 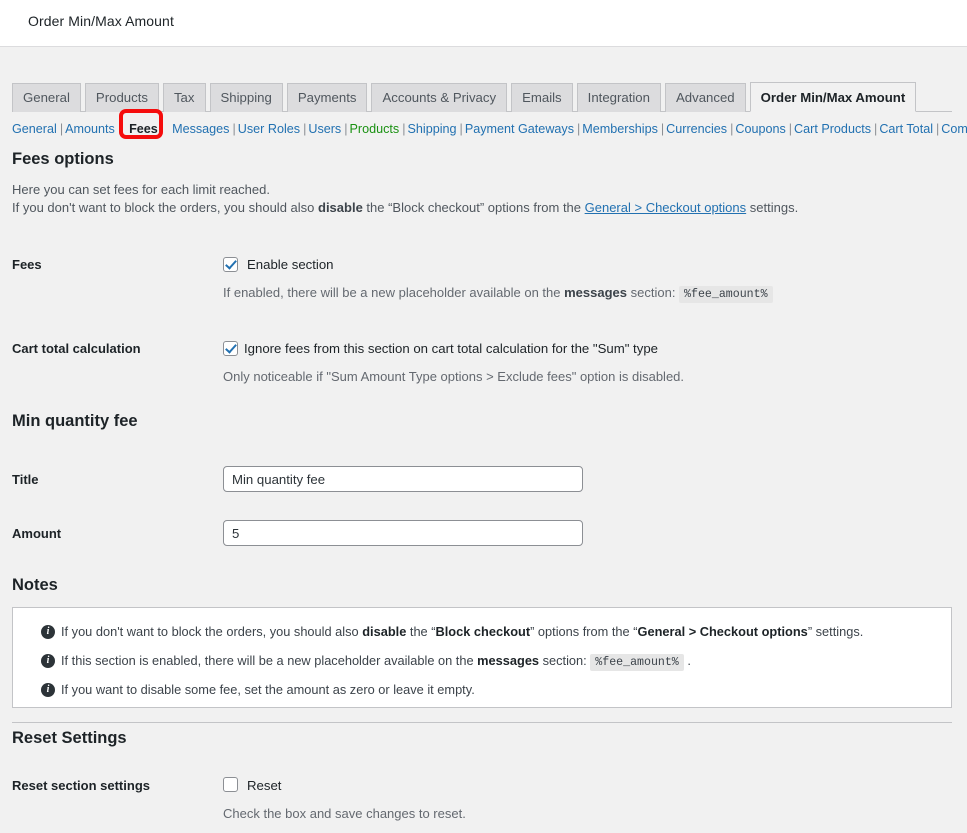 I want to click on note-bold: disable, so click(x=384, y=631).